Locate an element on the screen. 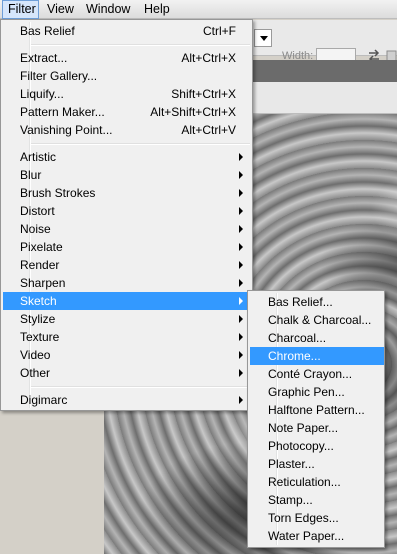 This screenshot has height=554, width=397. menu-item-pixelate: Pixelate is located at coordinates (127, 247).